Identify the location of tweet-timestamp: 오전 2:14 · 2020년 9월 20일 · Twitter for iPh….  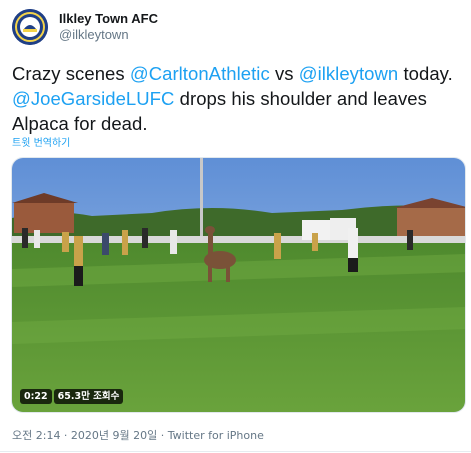
(138, 435).